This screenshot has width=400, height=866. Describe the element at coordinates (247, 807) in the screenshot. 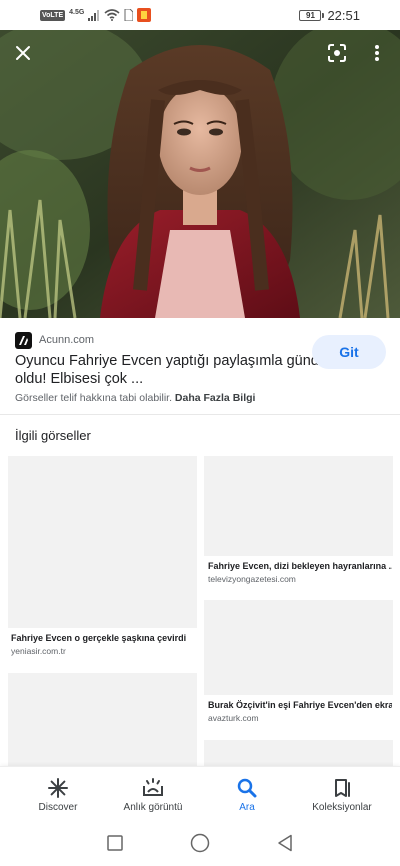

I see `nav-search-label: Ara` at that location.